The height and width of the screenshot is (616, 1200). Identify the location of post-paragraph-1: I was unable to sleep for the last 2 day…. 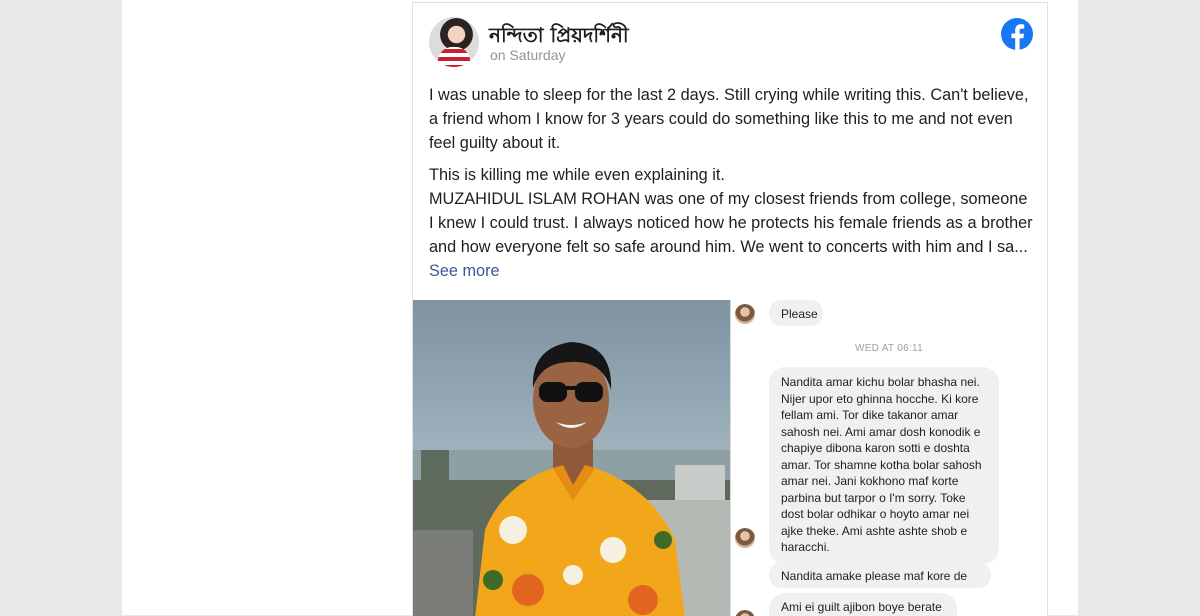
(729, 119).